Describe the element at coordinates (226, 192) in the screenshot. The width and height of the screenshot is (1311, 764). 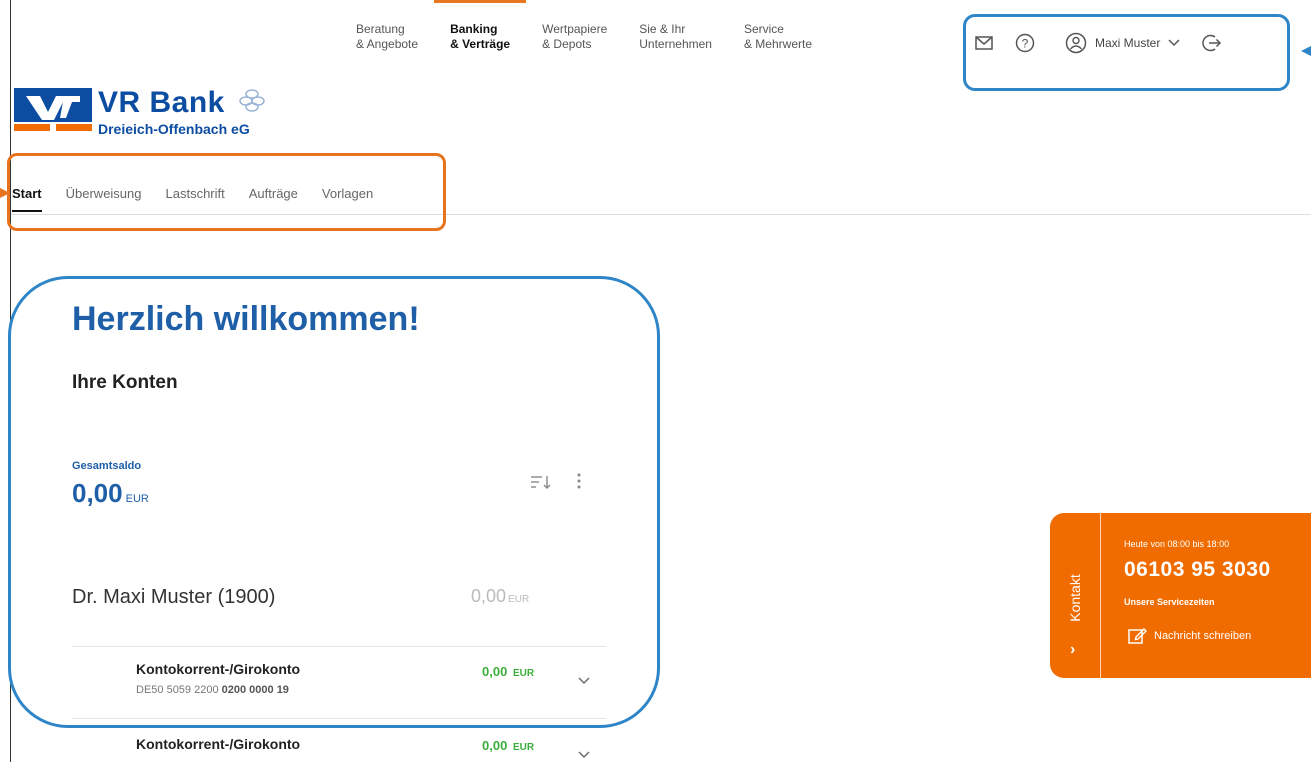
I see `subnav-highlight` at that location.